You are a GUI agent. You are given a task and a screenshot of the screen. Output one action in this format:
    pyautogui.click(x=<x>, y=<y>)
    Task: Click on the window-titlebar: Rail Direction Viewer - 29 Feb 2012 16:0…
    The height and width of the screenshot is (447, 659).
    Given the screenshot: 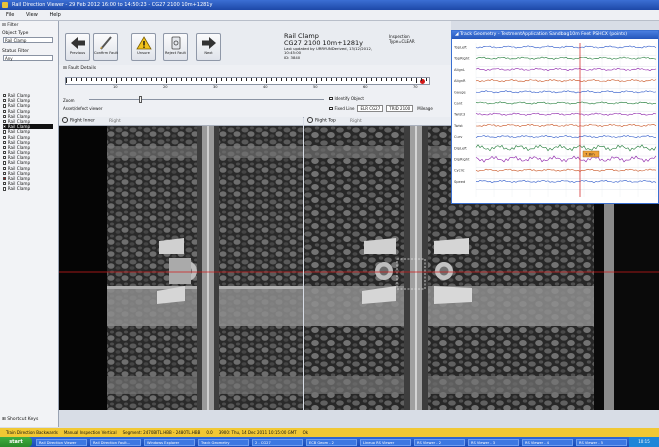 What is the action you would take?
    pyautogui.click(x=329, y=5)
    